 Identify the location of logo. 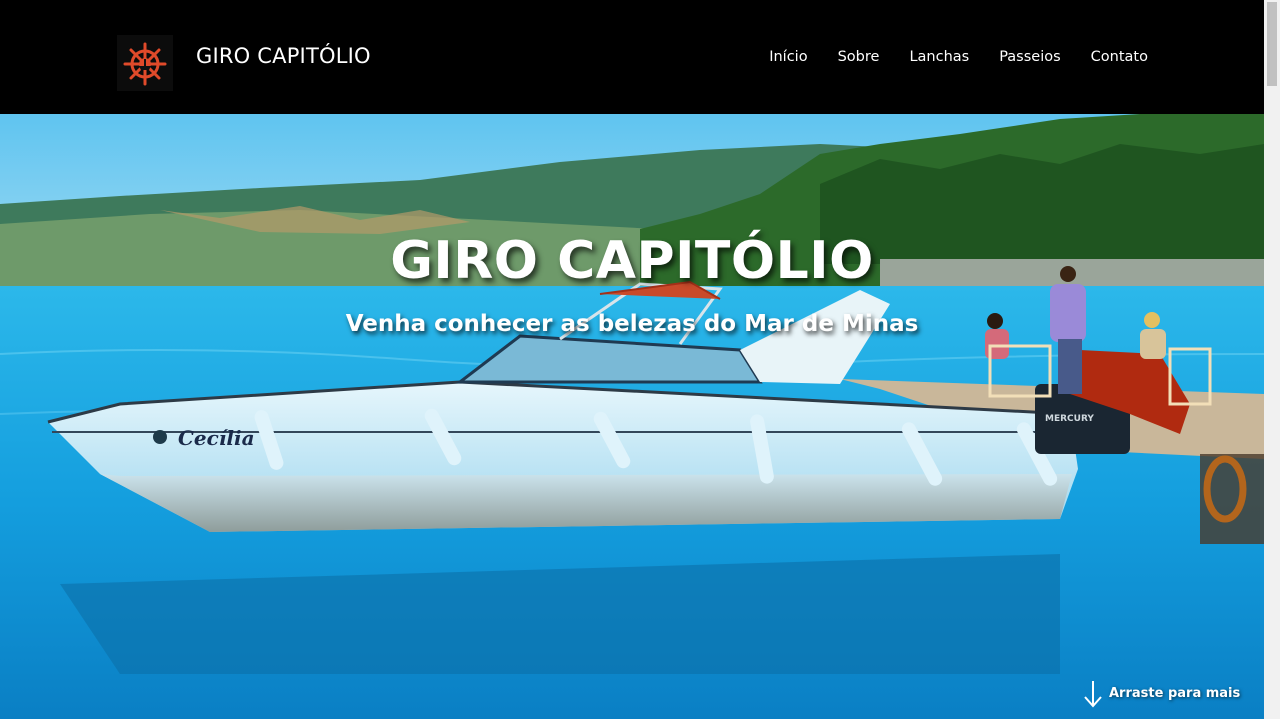
(145, 63).